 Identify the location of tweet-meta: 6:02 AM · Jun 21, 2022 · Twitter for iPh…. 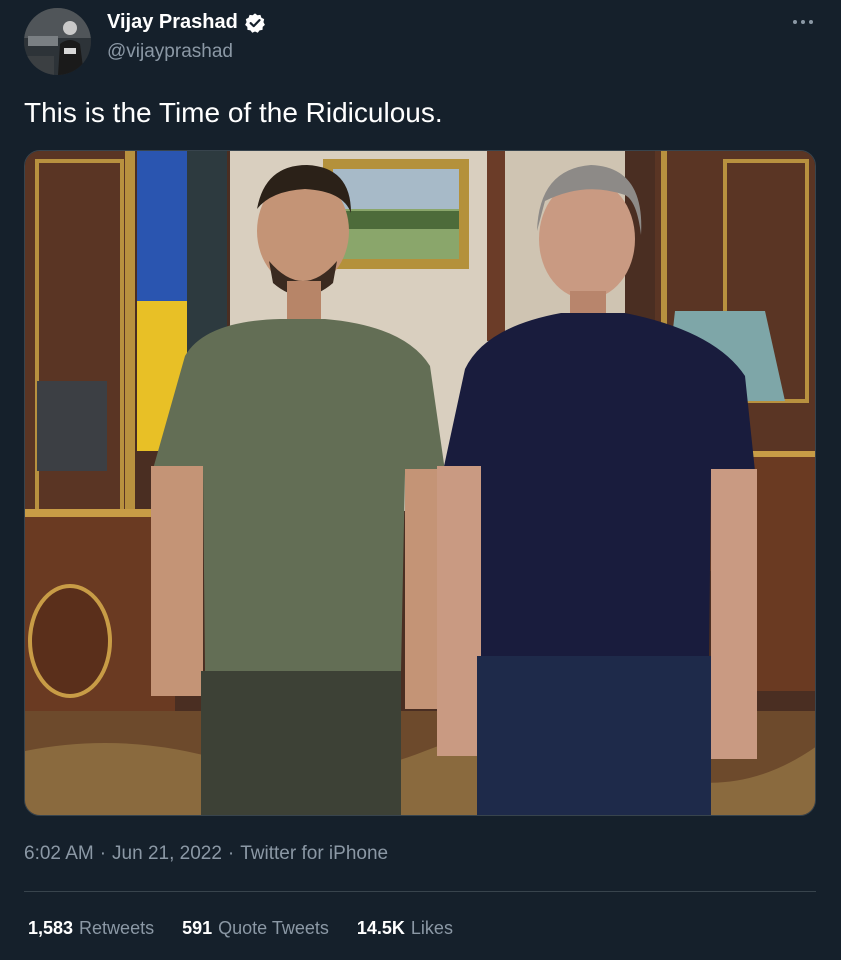
(206, 854).